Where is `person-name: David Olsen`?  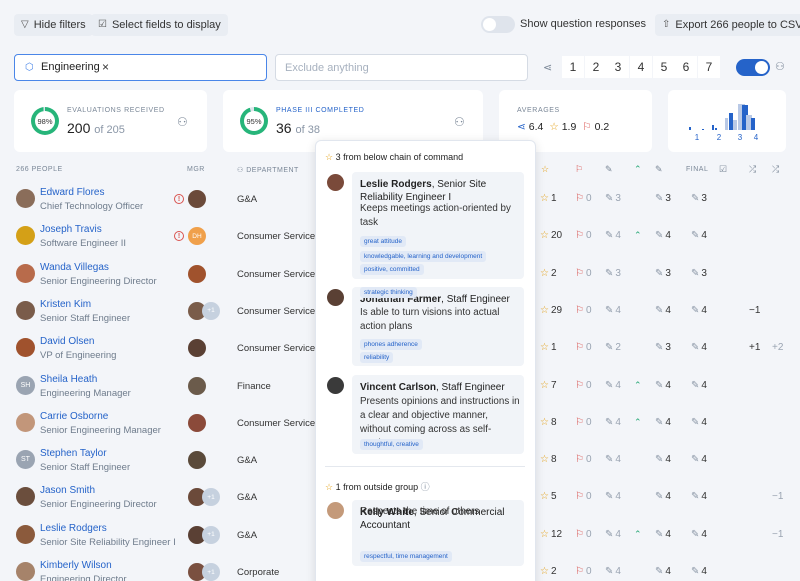 person-name: David Olsen is located at coordinates (67, 341).